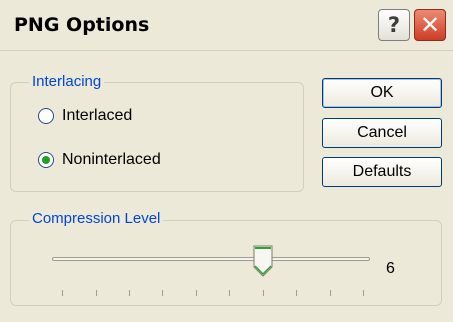  What do you see at coordinates (111, 160) in the screenshot?
I see `noninterlaced-label: Noninterlaced` at bounding box center [111, 160].